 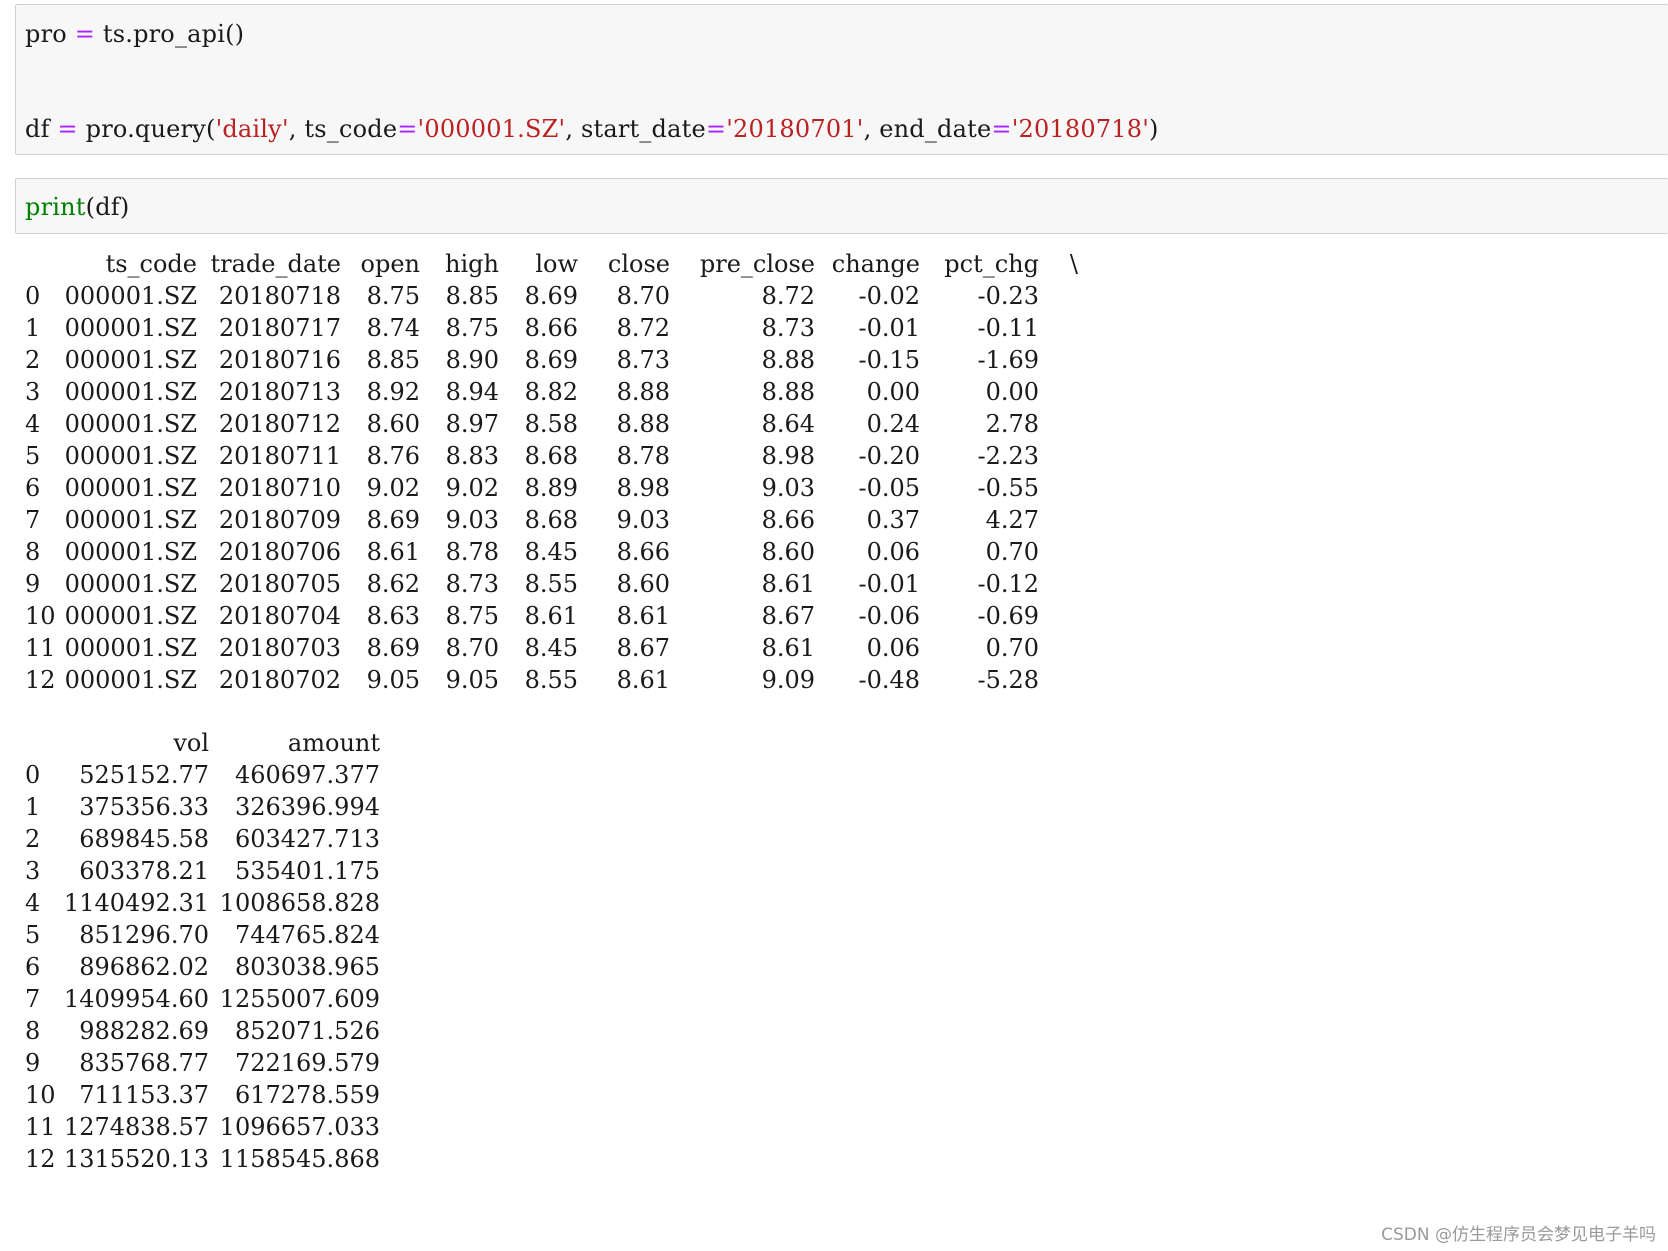 What do you see at coordinates (1012, 392) in the screenshot?
I see `table-cell: 0.00` at bounding box center [1012, 392].